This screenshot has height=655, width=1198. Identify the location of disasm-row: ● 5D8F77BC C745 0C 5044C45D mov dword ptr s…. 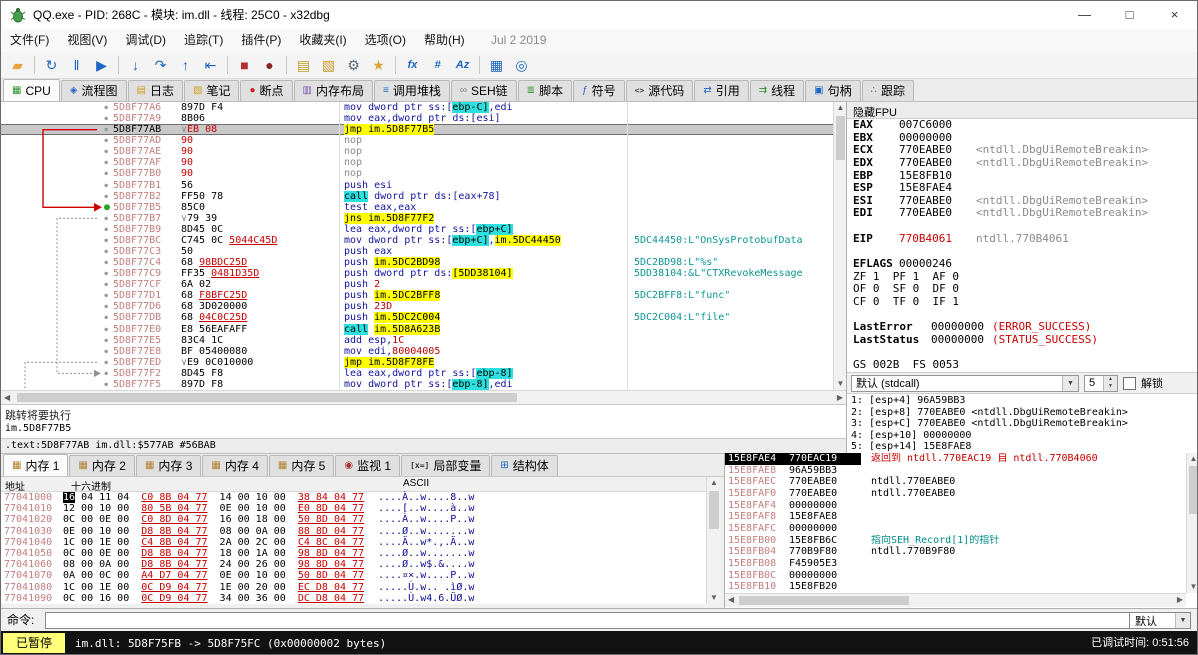
(417, 240).